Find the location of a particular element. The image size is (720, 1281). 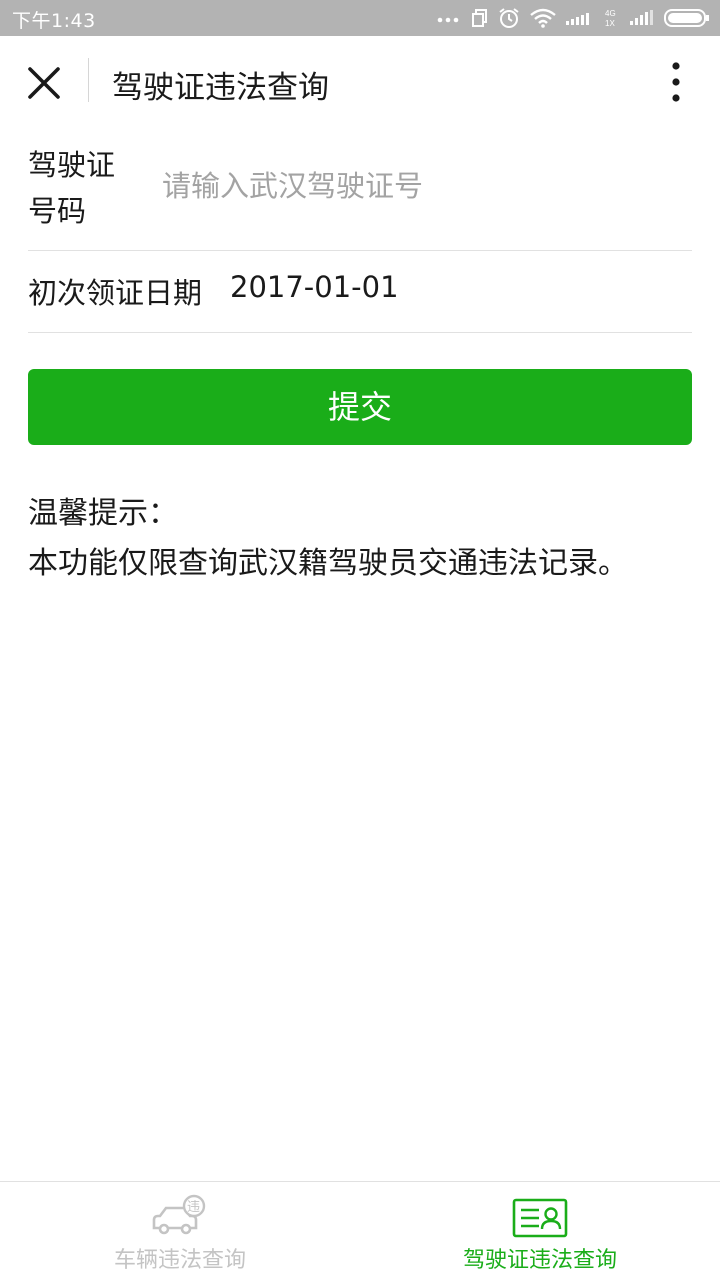

close-icon is located at coordinates (44, 83).